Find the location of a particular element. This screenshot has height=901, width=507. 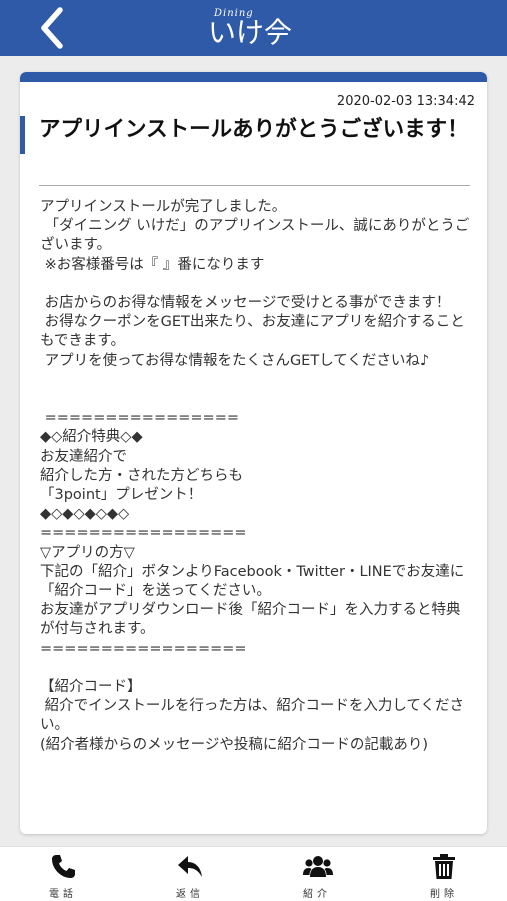

message-timestamp: 2020-02-03 13:34:42 is located at coordinates (405, 101).